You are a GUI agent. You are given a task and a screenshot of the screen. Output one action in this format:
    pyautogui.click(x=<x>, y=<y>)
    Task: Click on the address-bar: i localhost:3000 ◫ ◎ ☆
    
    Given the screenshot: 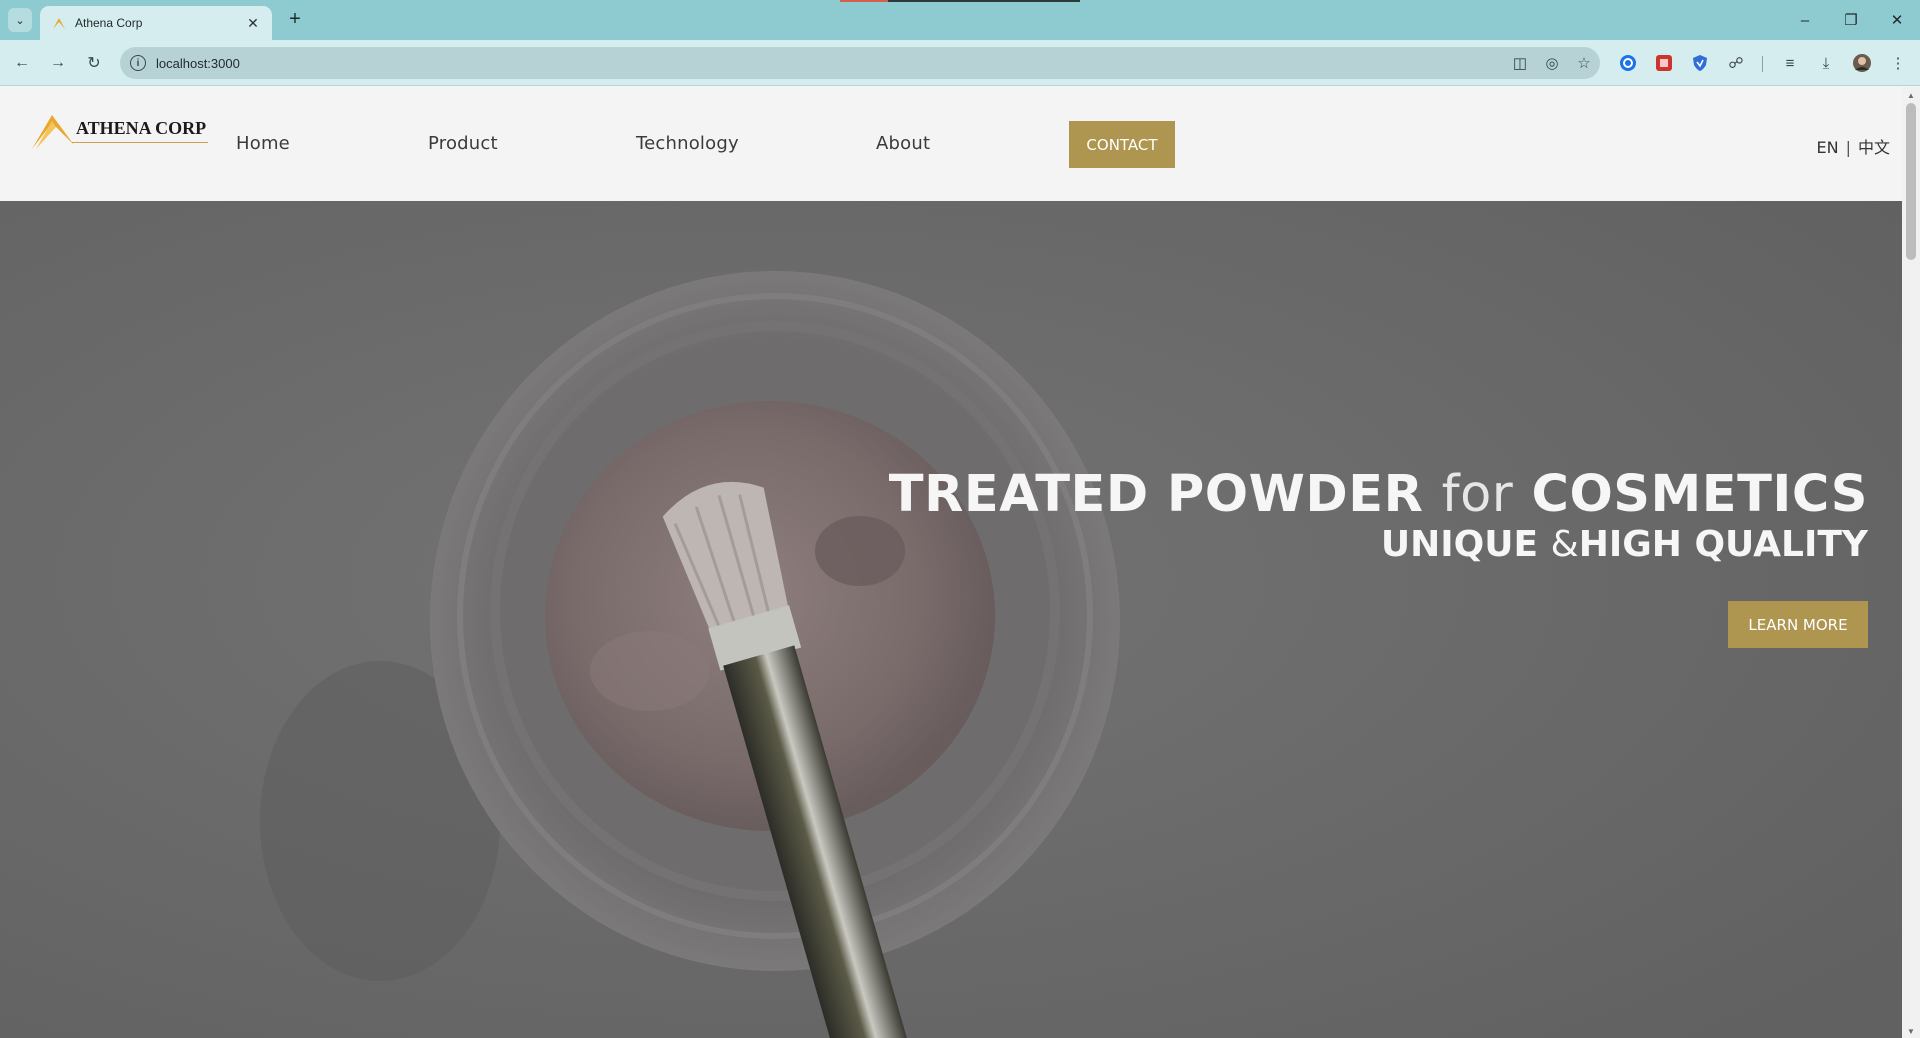 What is the action you would take?
    pyautogui.click(x=860, y=63)
    